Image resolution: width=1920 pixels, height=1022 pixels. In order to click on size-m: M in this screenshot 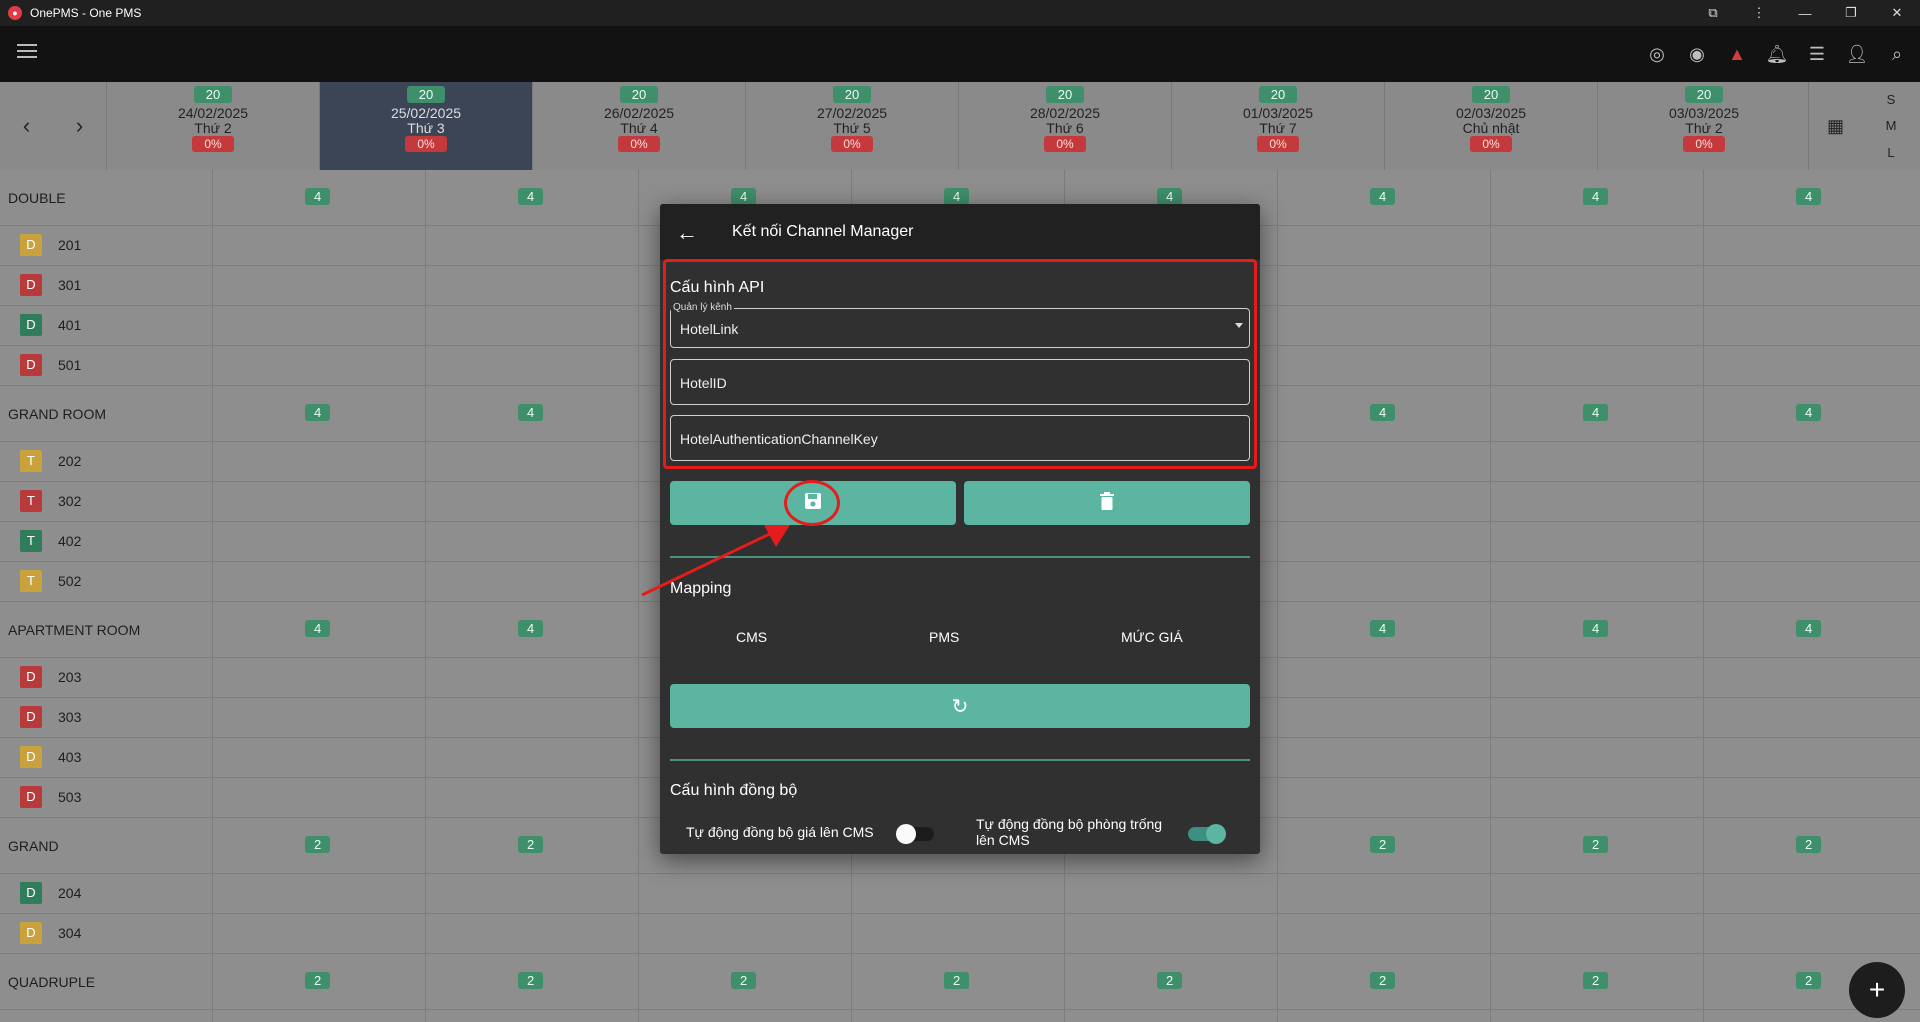, I will do `click(1891, 125)`.